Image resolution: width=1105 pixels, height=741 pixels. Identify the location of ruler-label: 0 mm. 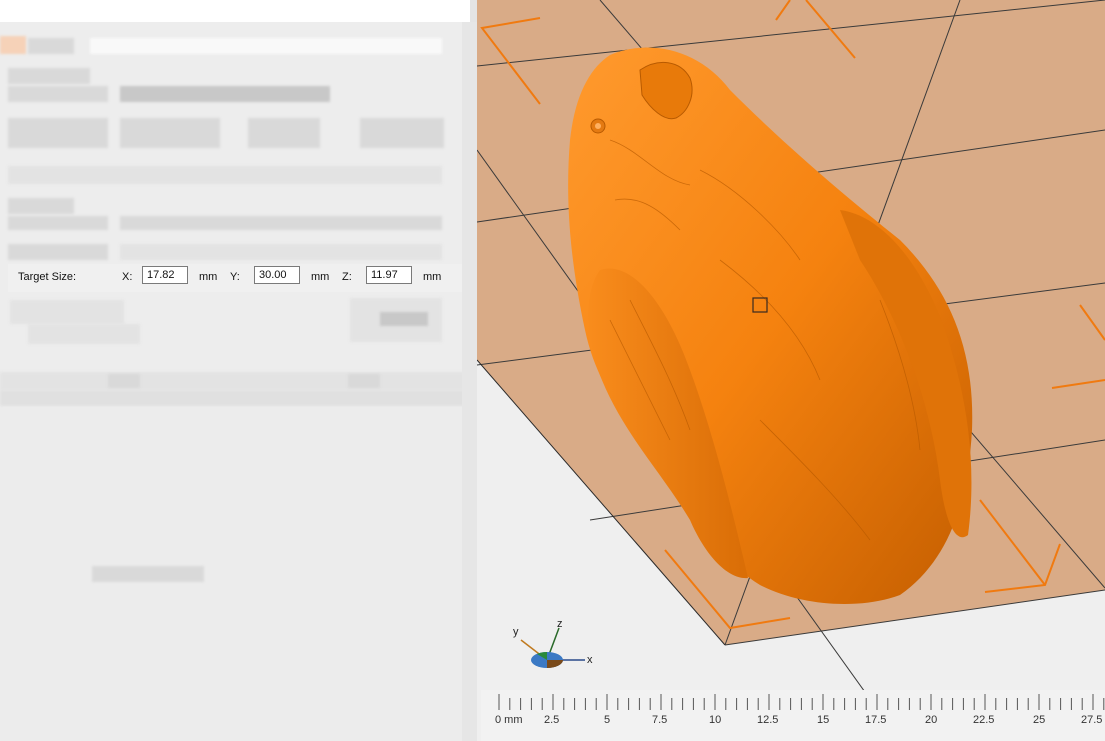
(509, 720).